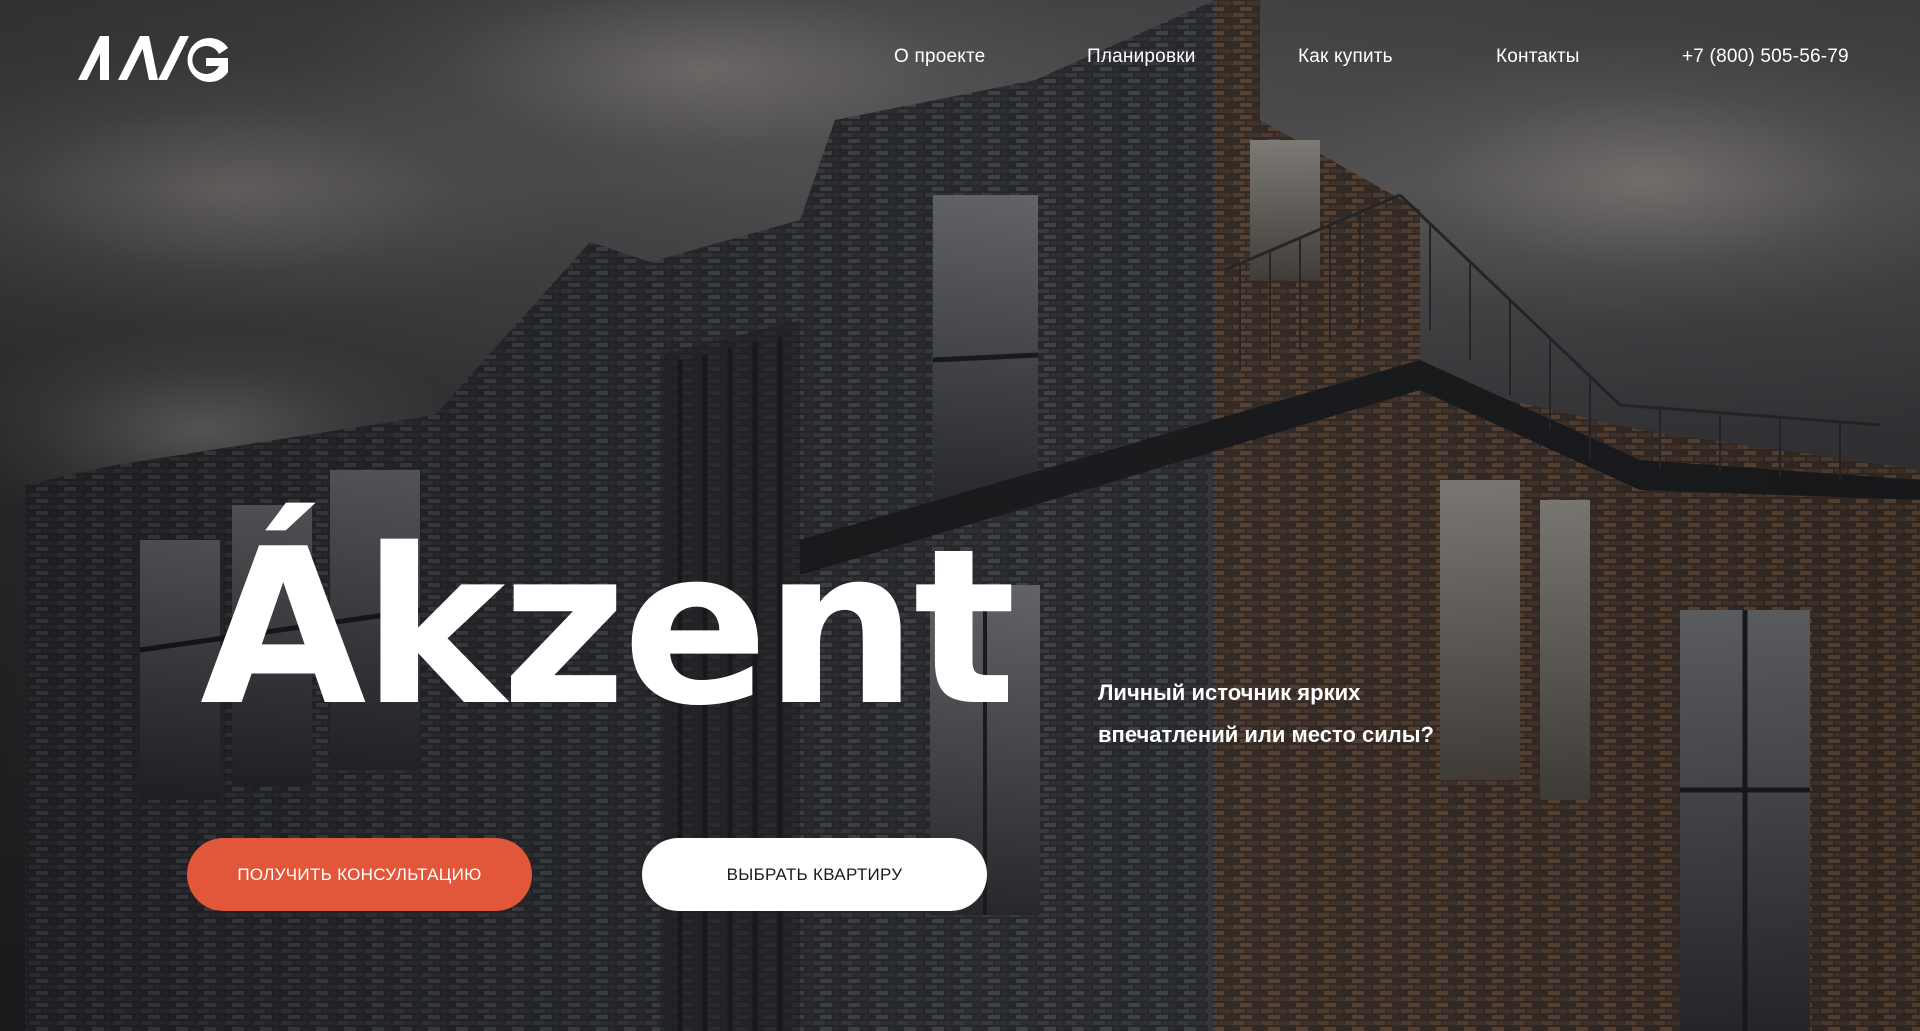 This screenshot has width=1920, height=1031. I want to click on hero-title: Ákzent, so click(608, 627).